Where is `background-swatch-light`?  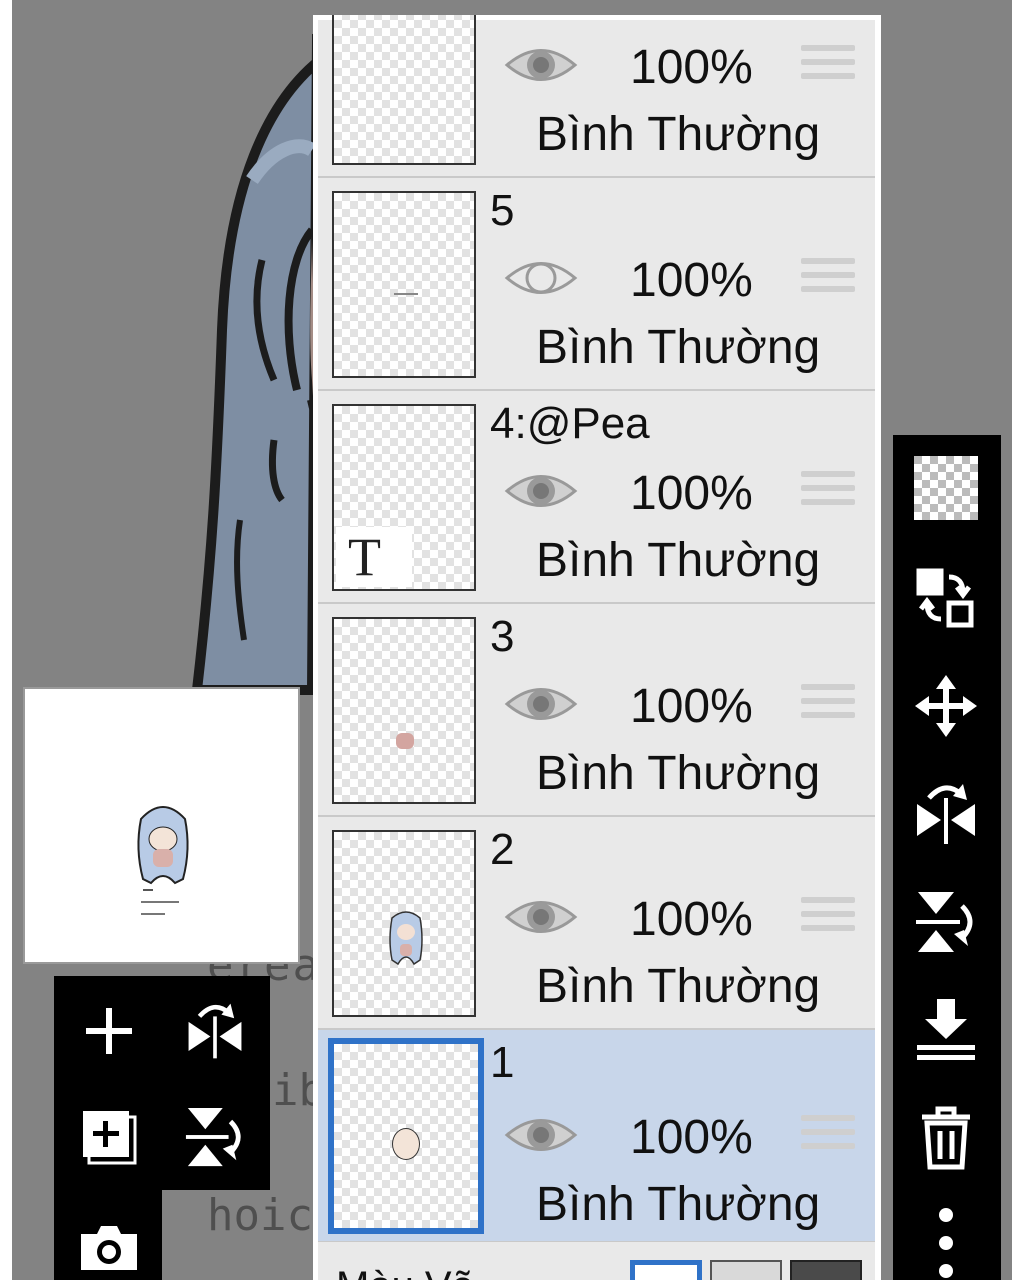
background-swatch-light is located at coordinates (746, 1270).